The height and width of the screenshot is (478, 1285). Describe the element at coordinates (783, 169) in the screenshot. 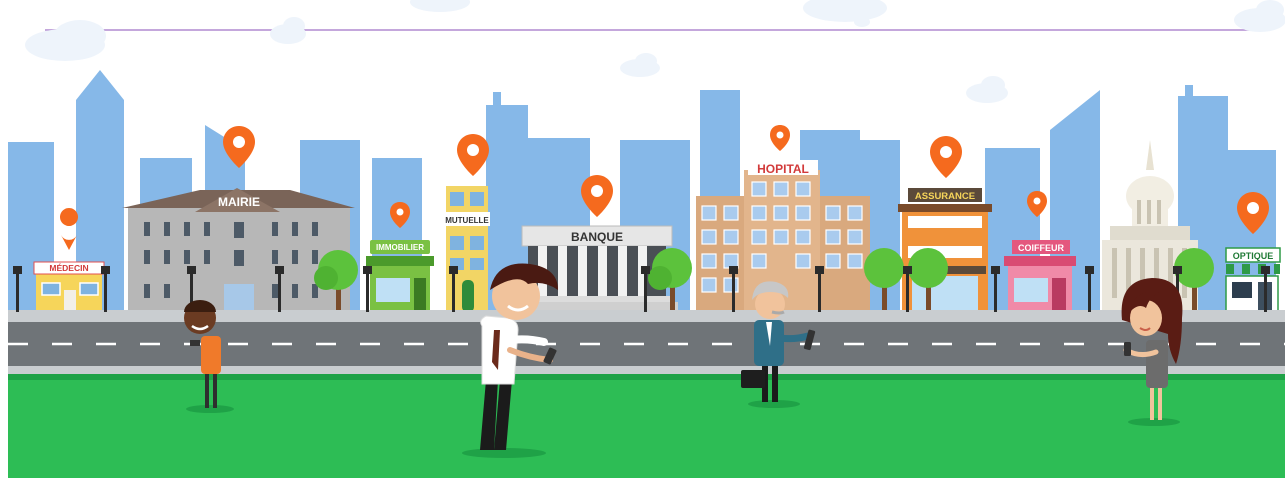

I see `hopital-label: HOPITAL` at that location.